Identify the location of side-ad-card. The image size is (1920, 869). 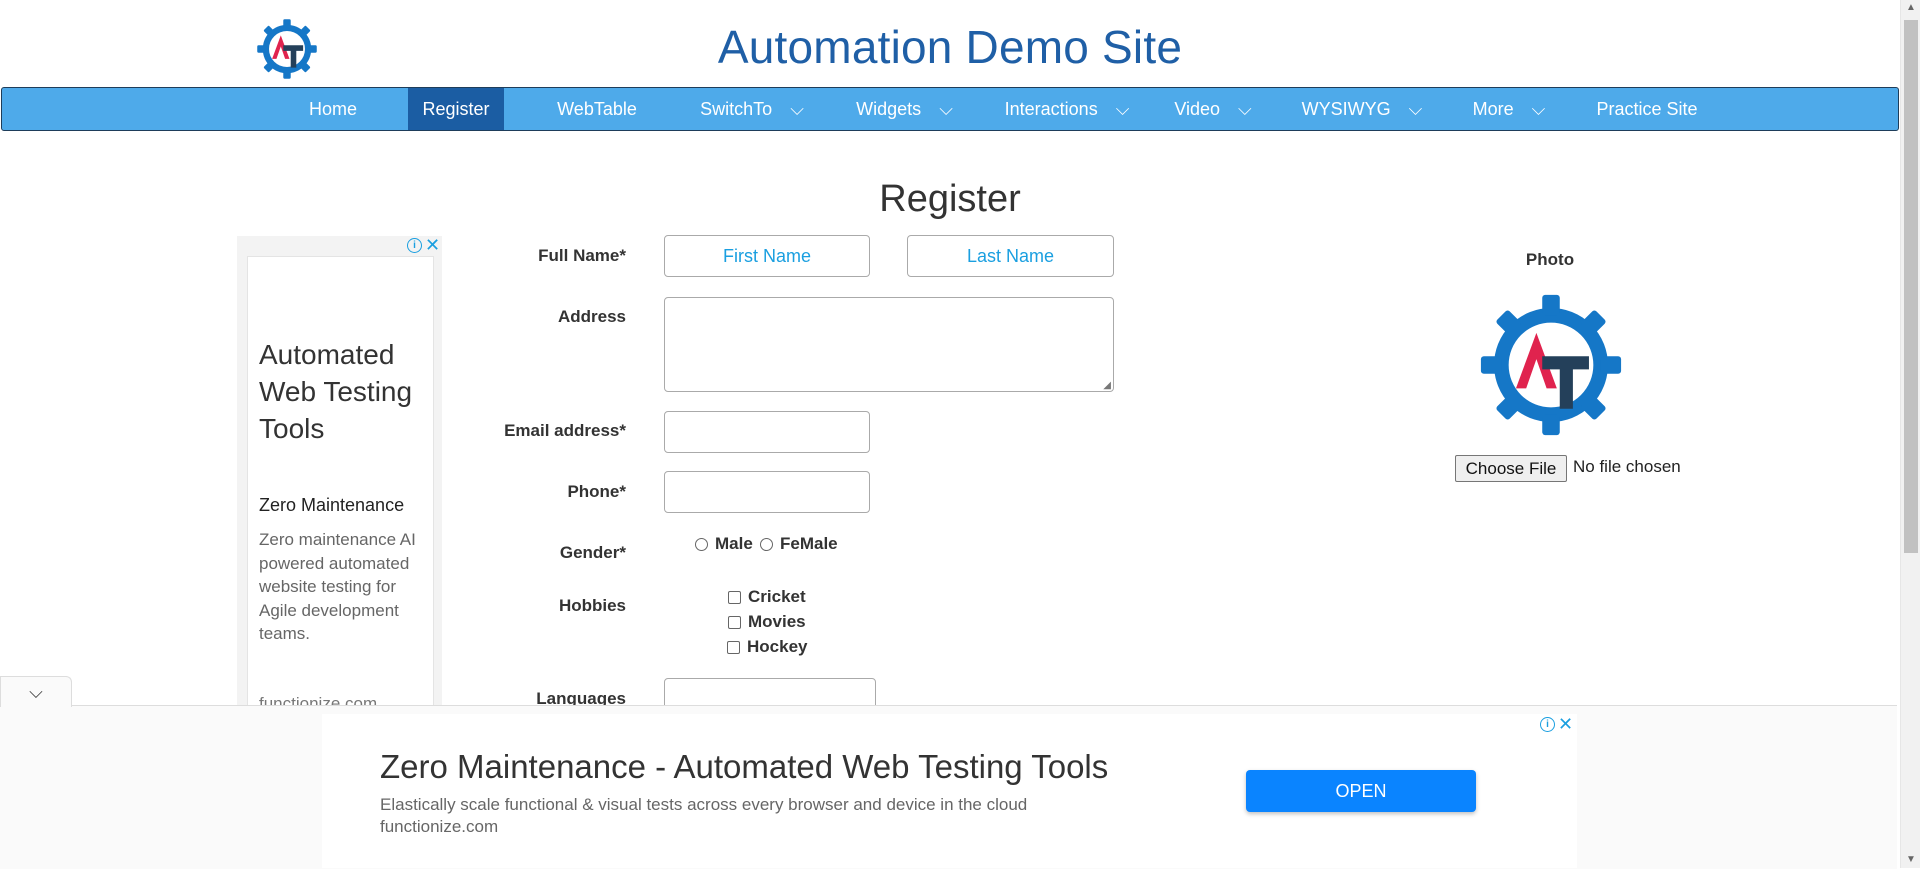
(340, 487).